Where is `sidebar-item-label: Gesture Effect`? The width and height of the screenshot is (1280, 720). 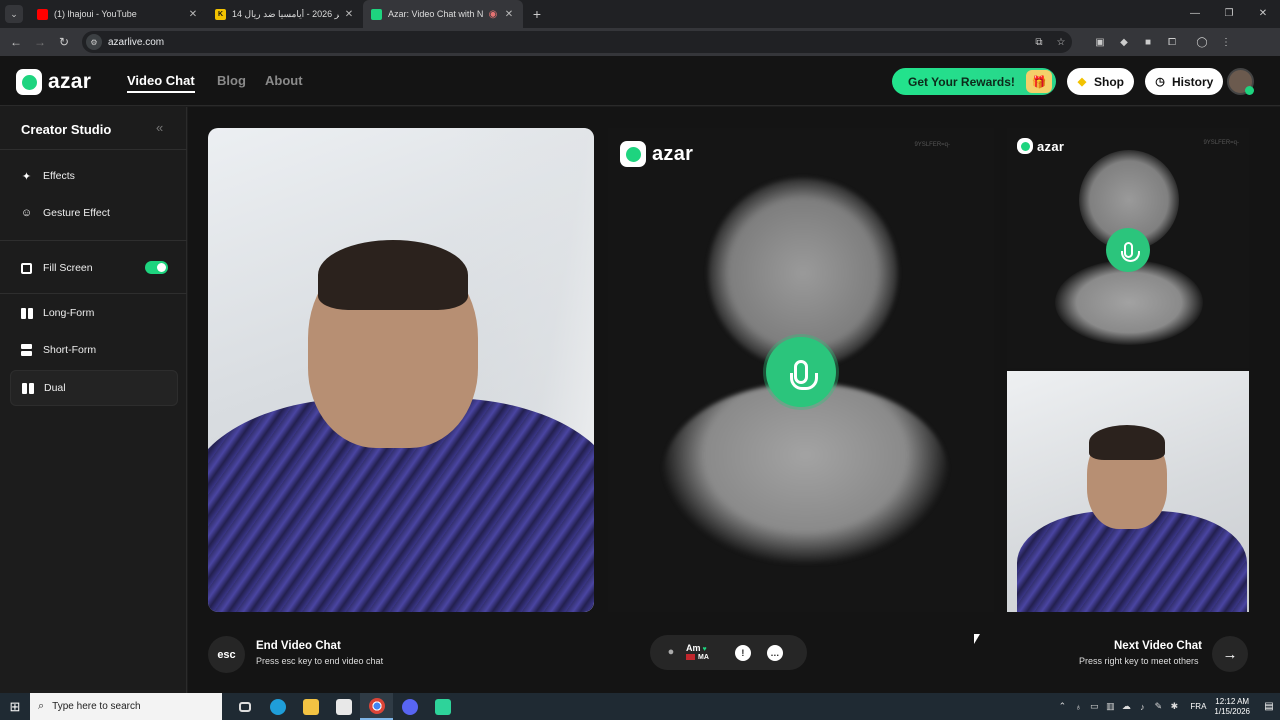 sidebar-item-label: Gesture Effect is located at coordinates (76, 213).